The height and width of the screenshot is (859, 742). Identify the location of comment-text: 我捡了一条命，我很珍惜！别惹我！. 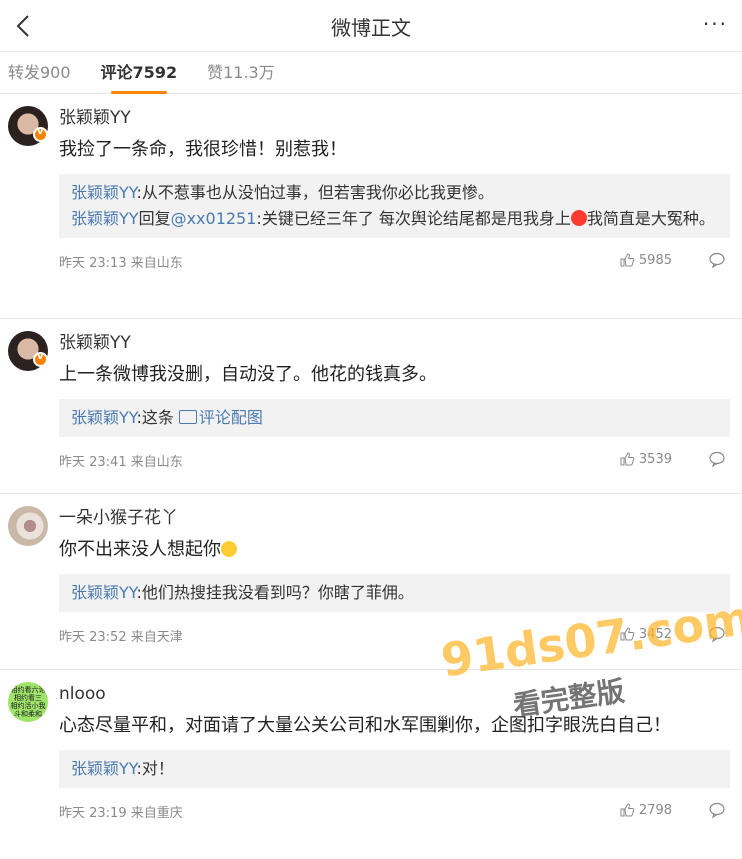
(203, 149).